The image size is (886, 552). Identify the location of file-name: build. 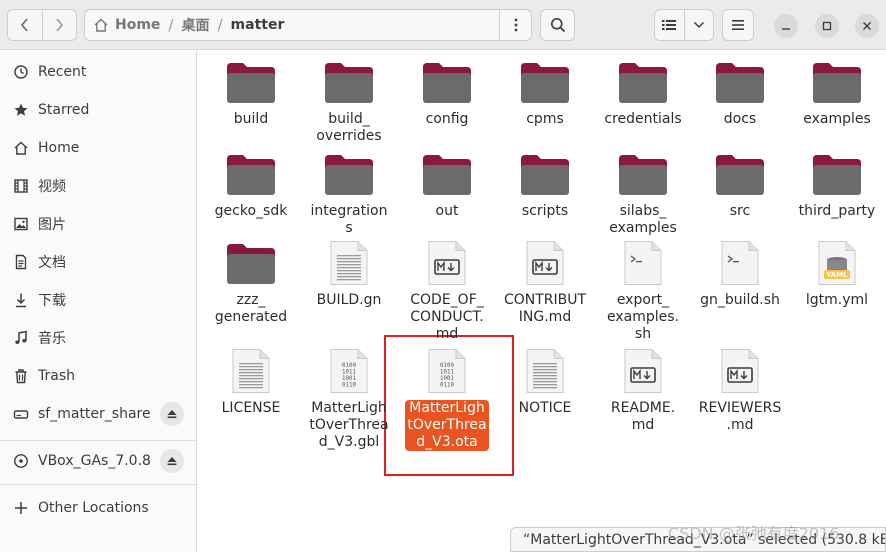
(251, 119).